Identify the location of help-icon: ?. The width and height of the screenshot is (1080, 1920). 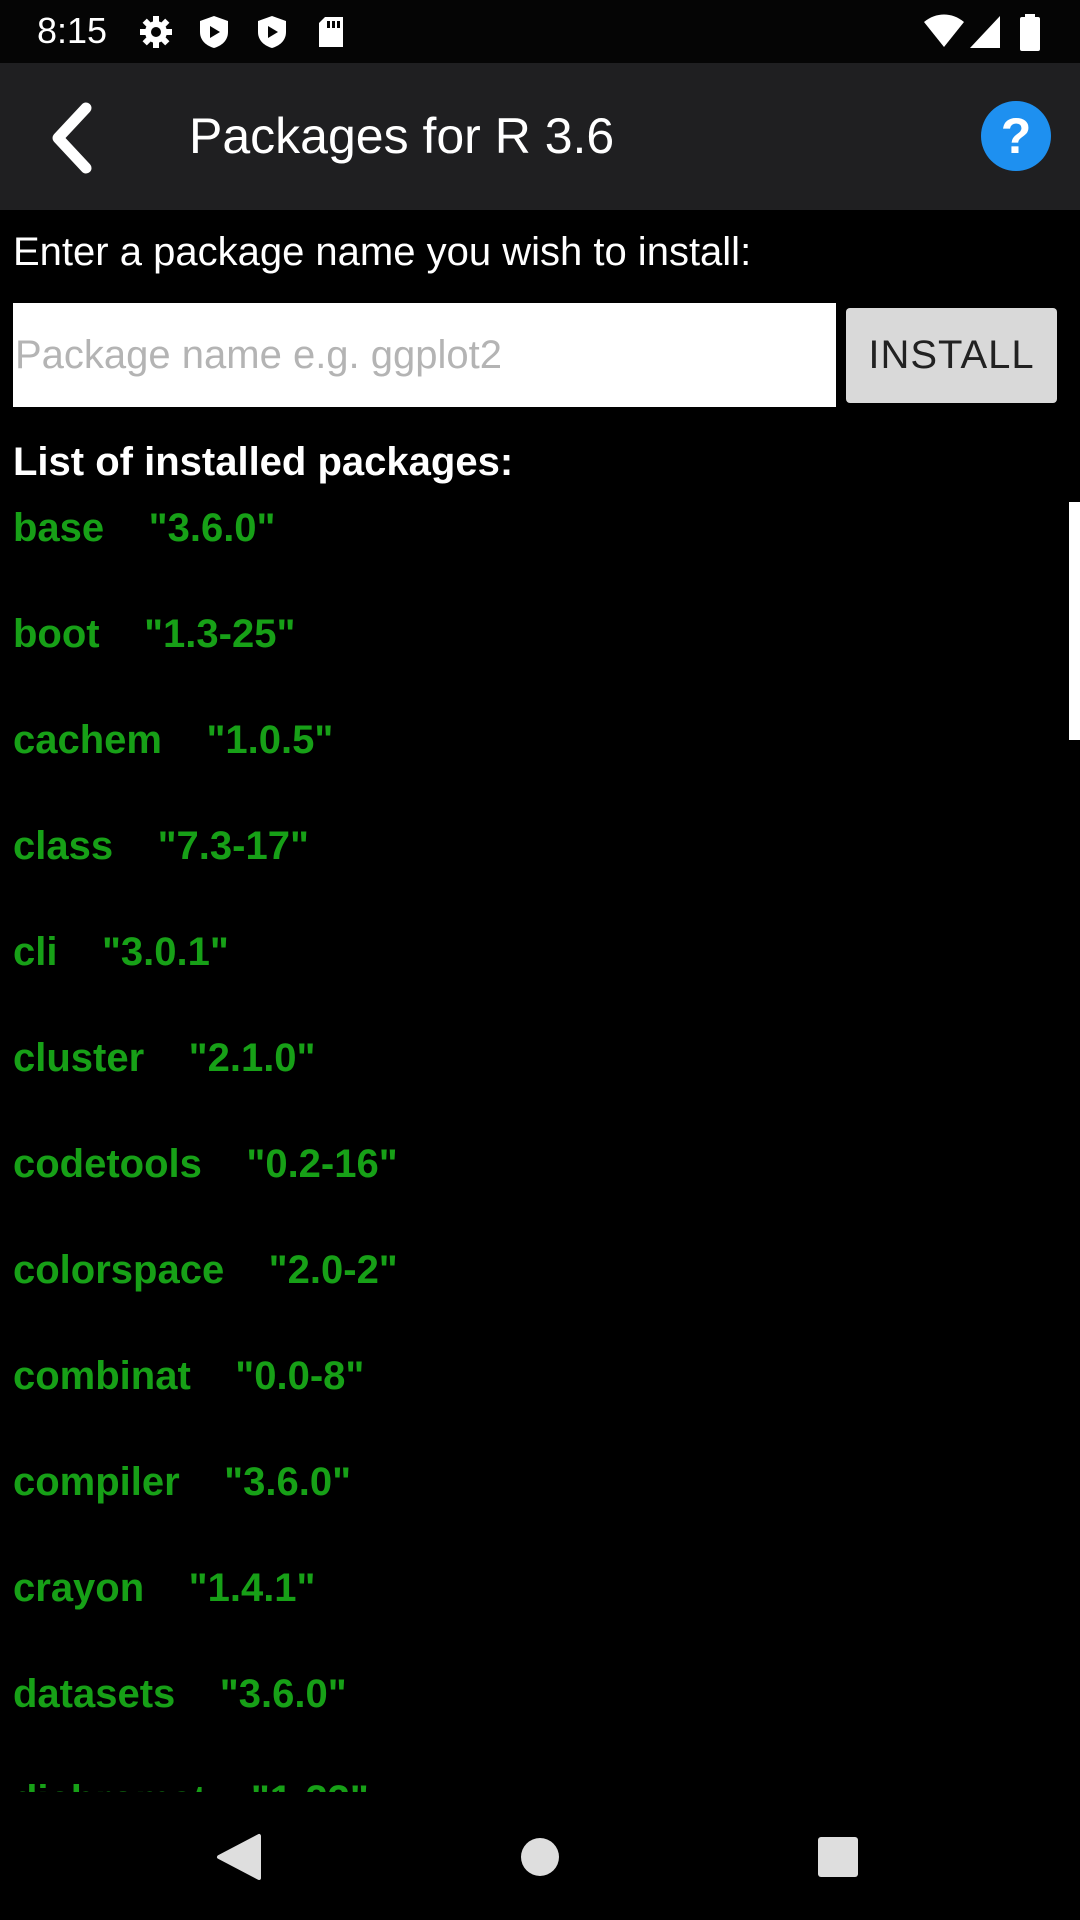
(1016, 136).